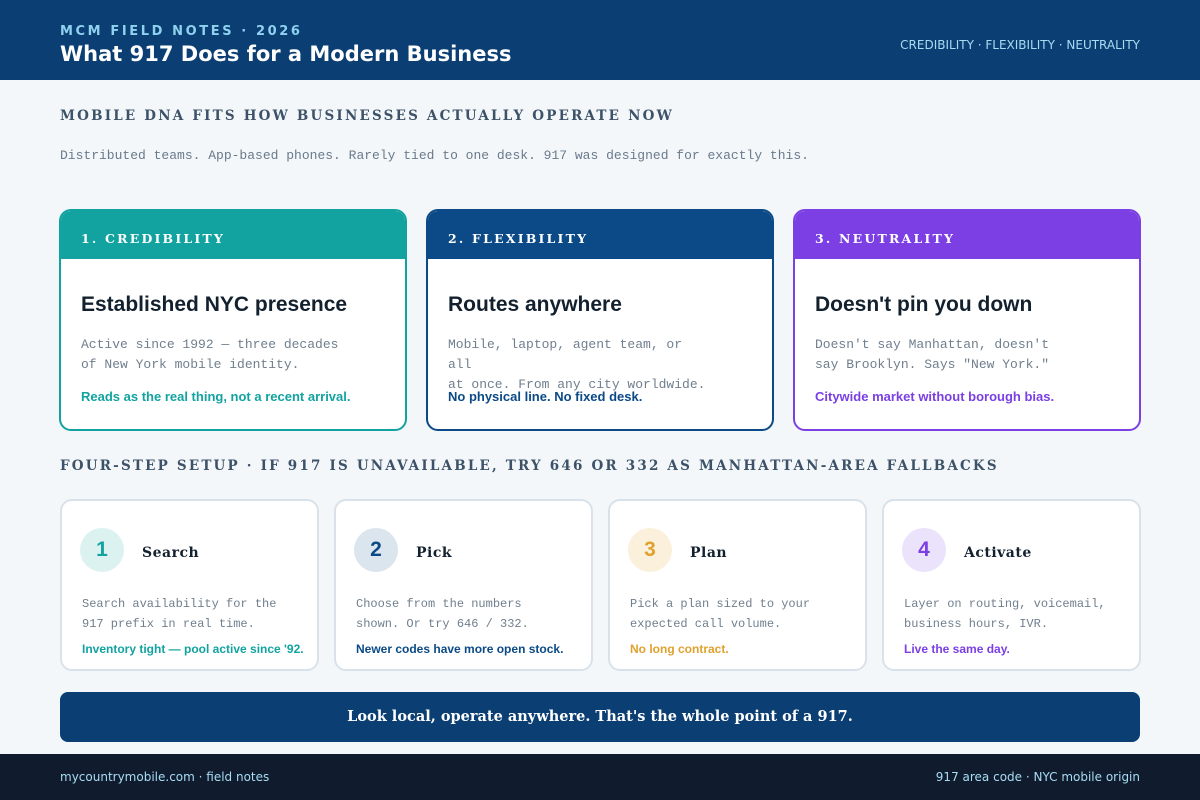 The image size is (1200, 800). What do you see at coordinates (286, 54) in the screenshot?
I see `page-title: What 917 Does for a Modern Business` at bounding box center [286, 54].